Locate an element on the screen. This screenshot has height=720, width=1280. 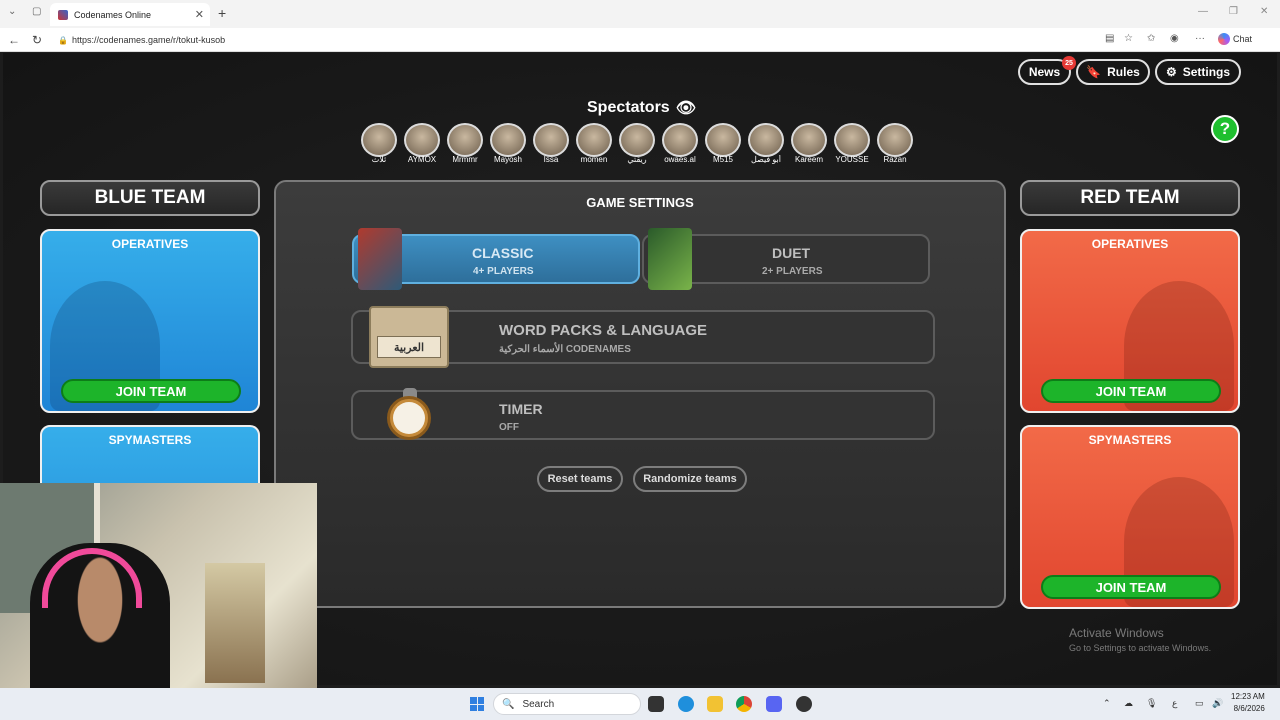
blue-spymasters-title: SPYMASTERS is located at coordinates (150, 440).